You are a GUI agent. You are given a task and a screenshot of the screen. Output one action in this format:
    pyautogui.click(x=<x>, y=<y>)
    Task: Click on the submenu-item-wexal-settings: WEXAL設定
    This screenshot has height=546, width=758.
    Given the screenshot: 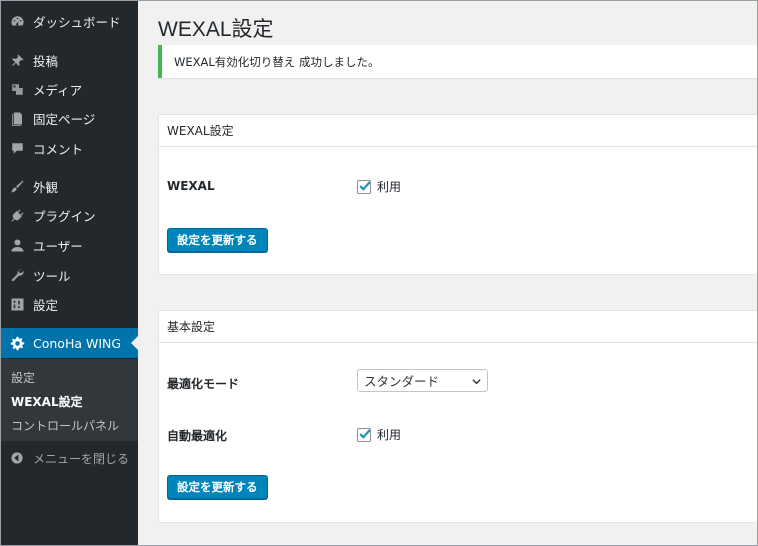 What is the action you would take?
    pyautogui.click(x=47, y=401)
    